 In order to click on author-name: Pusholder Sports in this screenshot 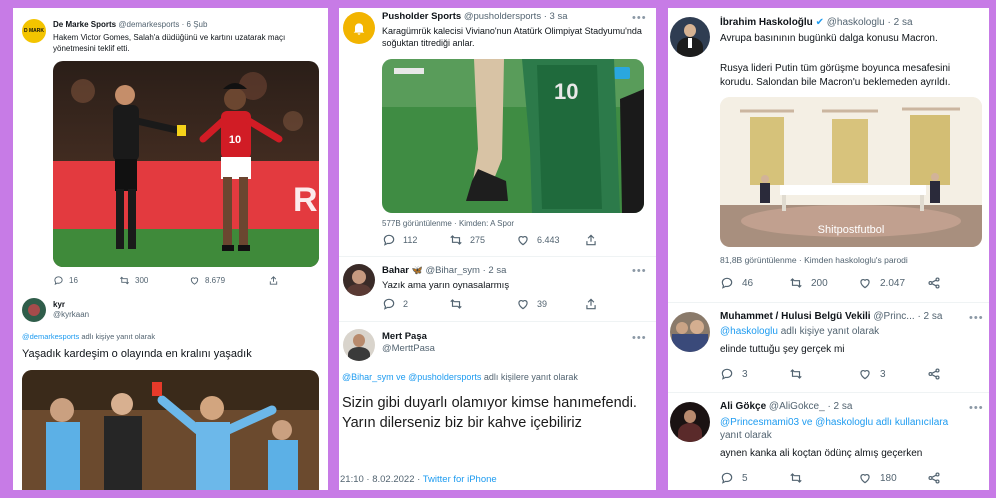, I will do `click(421, 16)`.